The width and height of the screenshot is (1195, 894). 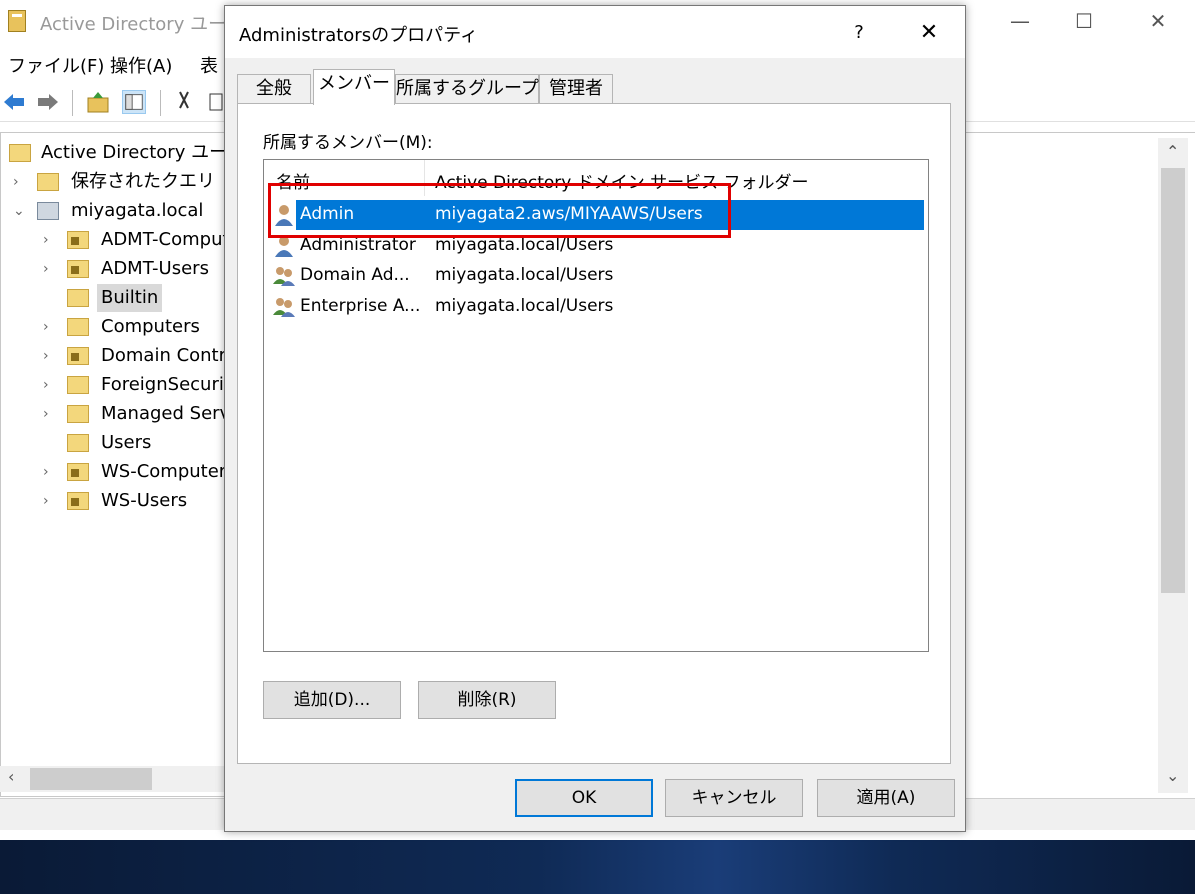 I want to click on apply-button: 適用(A), so click(x=886, y=798).